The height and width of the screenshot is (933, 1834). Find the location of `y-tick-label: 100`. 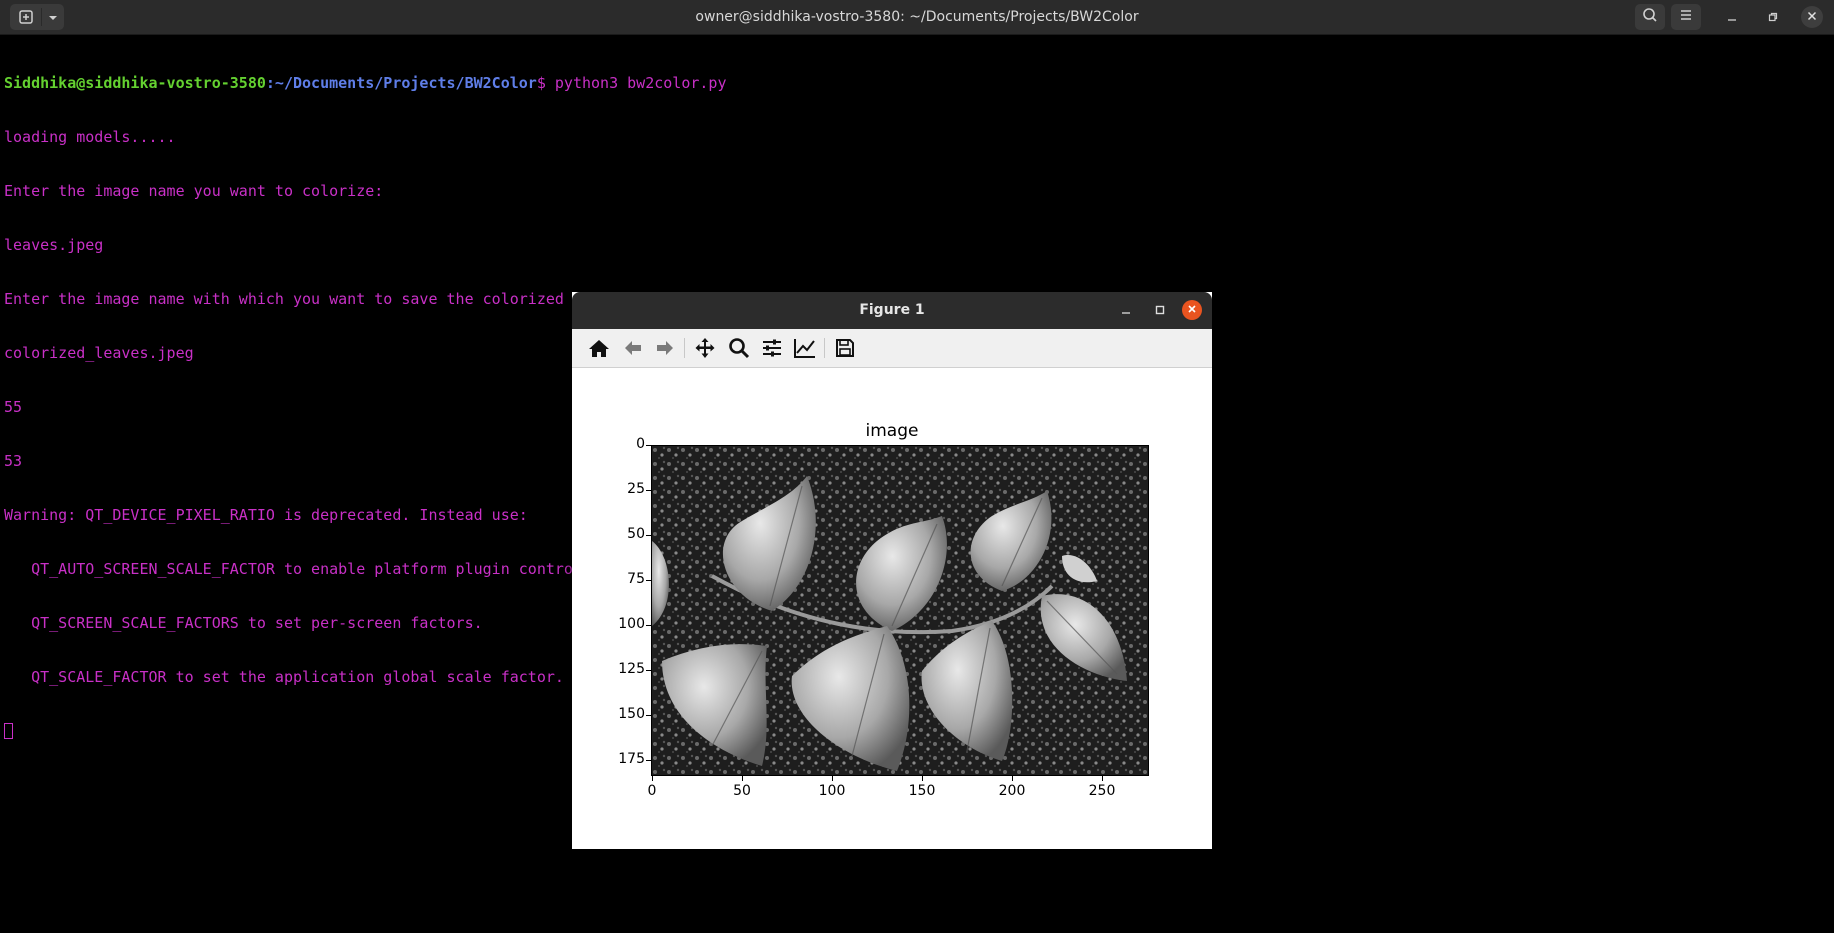

y-tick-label: 100 is located at coordinates (631, 624).